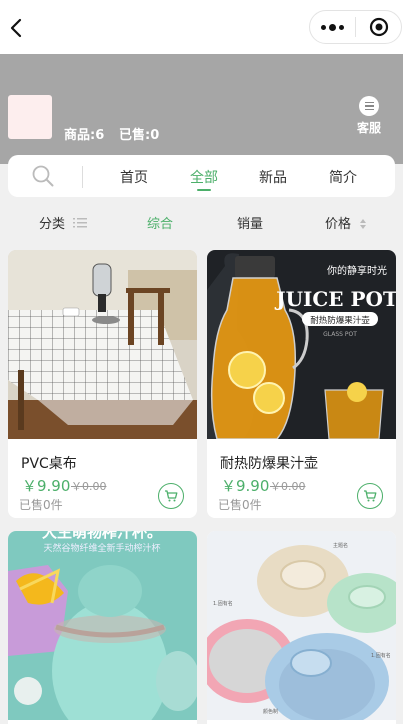 The height and width of the screenshot is (724, 403). I want to click on product-image-caption: GLASS POT, so click(340, 334).